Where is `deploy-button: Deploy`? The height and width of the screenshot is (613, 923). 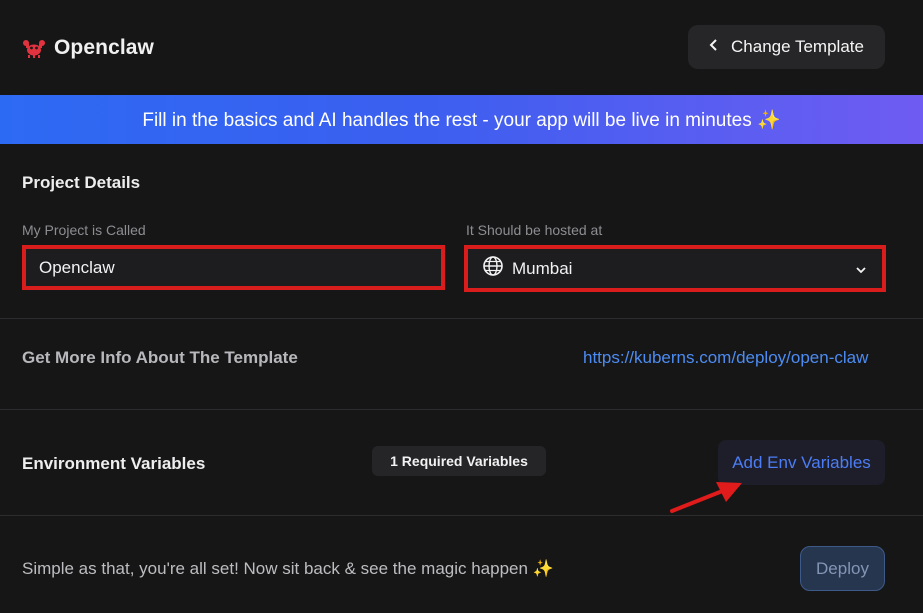
deploy-button: Deploy is located at coordinates (842, 568).